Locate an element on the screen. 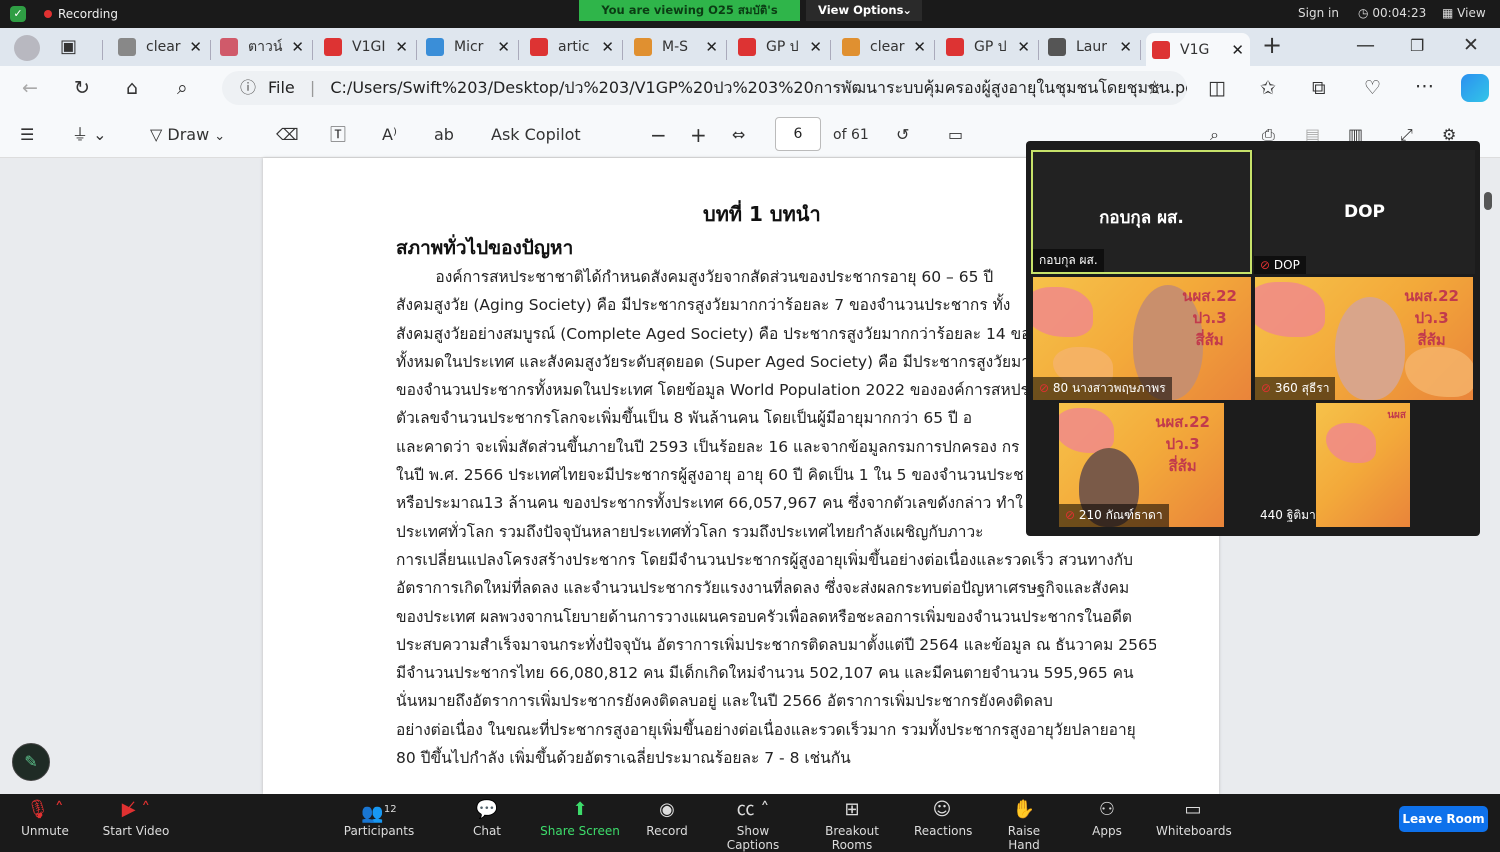  text-box-icon: 🅃 is located at coordinates (338, 135).